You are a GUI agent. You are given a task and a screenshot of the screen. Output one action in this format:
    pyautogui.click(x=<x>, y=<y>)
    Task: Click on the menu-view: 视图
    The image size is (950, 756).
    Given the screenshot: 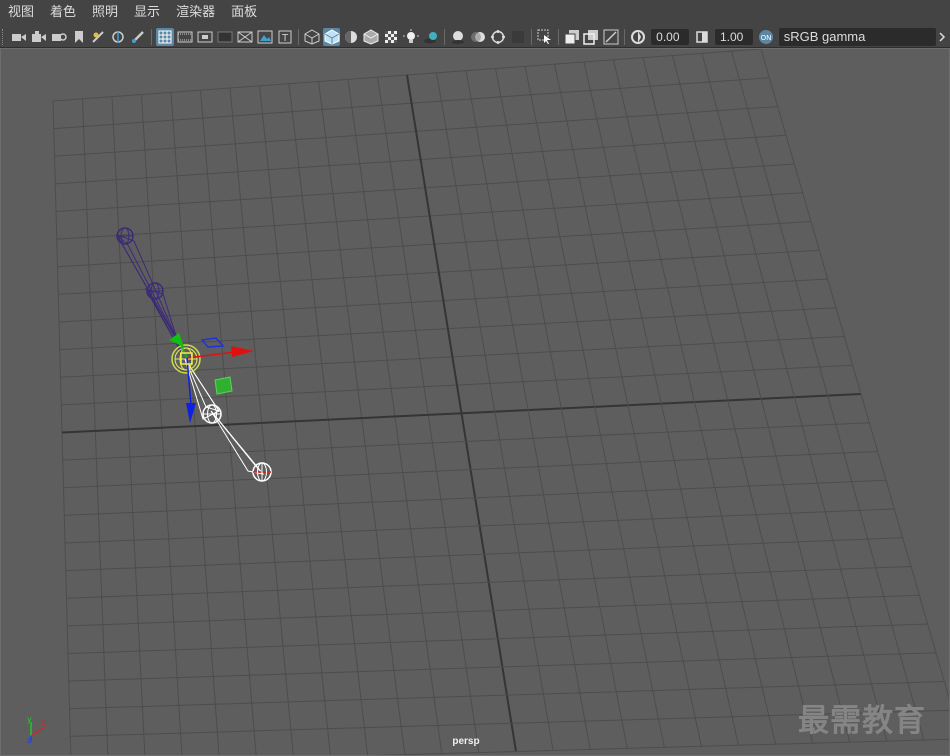 What is the action you would take?
    pyautogui.click(x=21, y=13)
    